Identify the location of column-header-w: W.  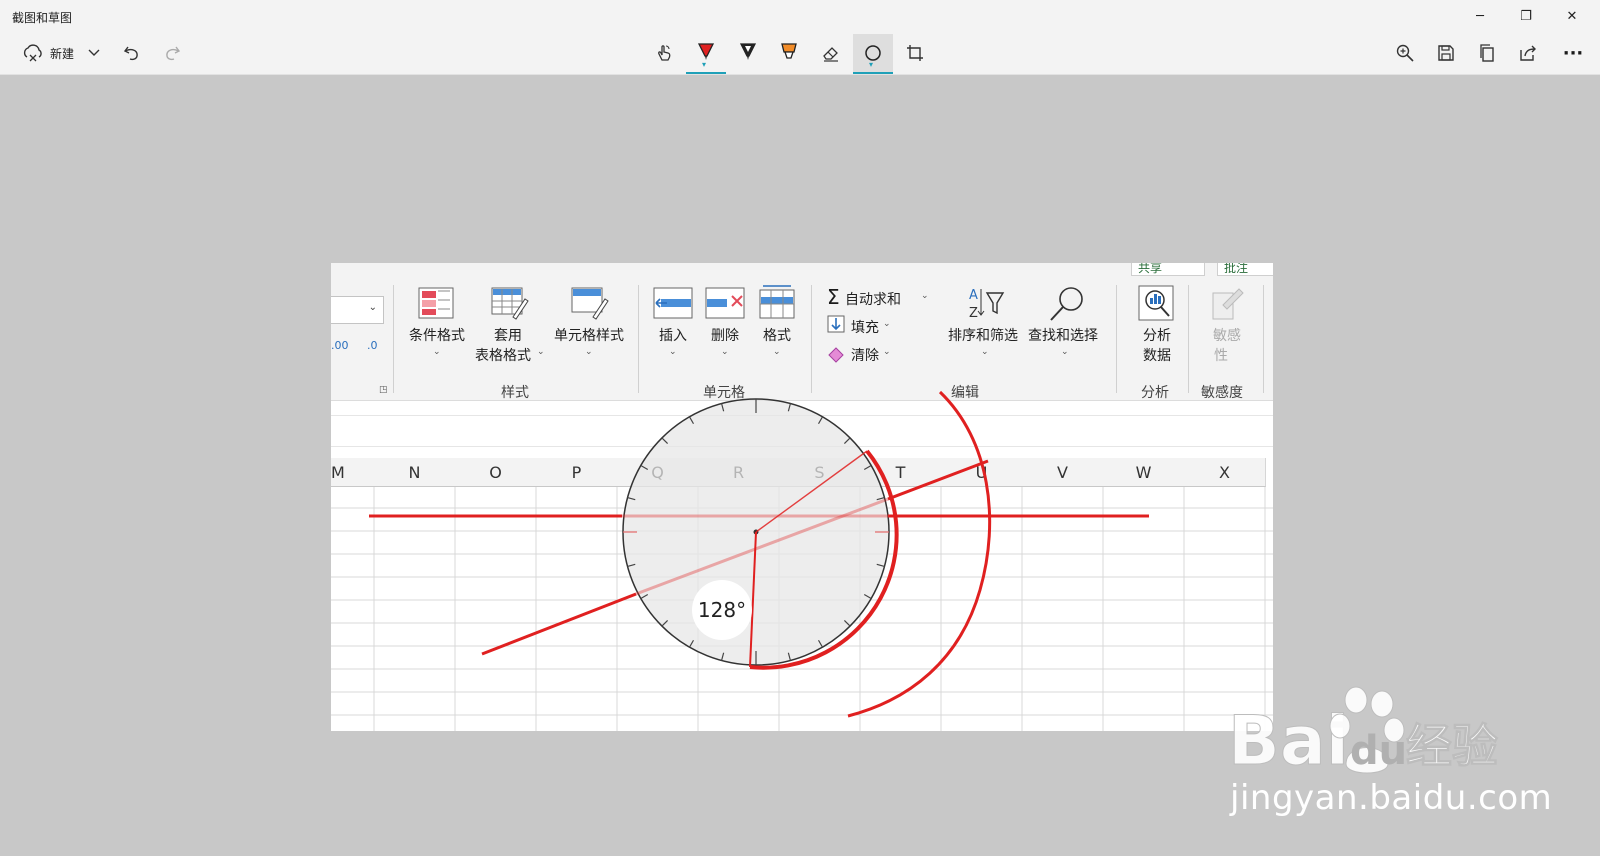
(1144, 472).